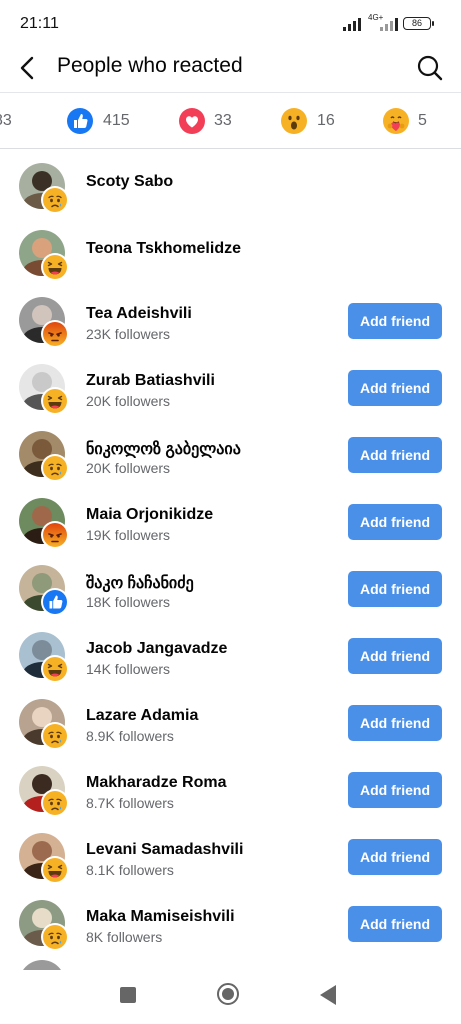  I want to click on tab-care-count: 5, so click(422, 120).